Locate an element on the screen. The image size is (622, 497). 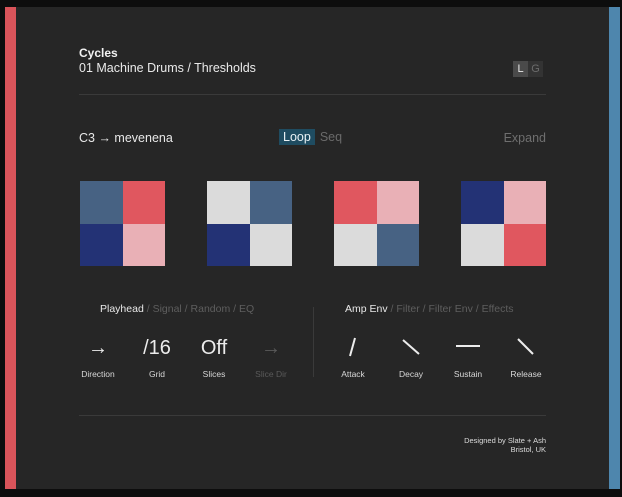
grid-label: Grid is located at coordinates (157, 374).